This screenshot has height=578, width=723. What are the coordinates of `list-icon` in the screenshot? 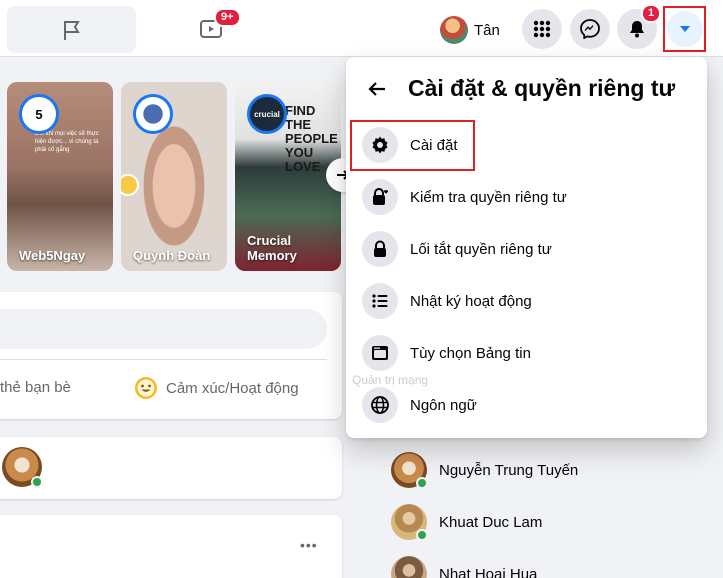 It's located at (380, 301).